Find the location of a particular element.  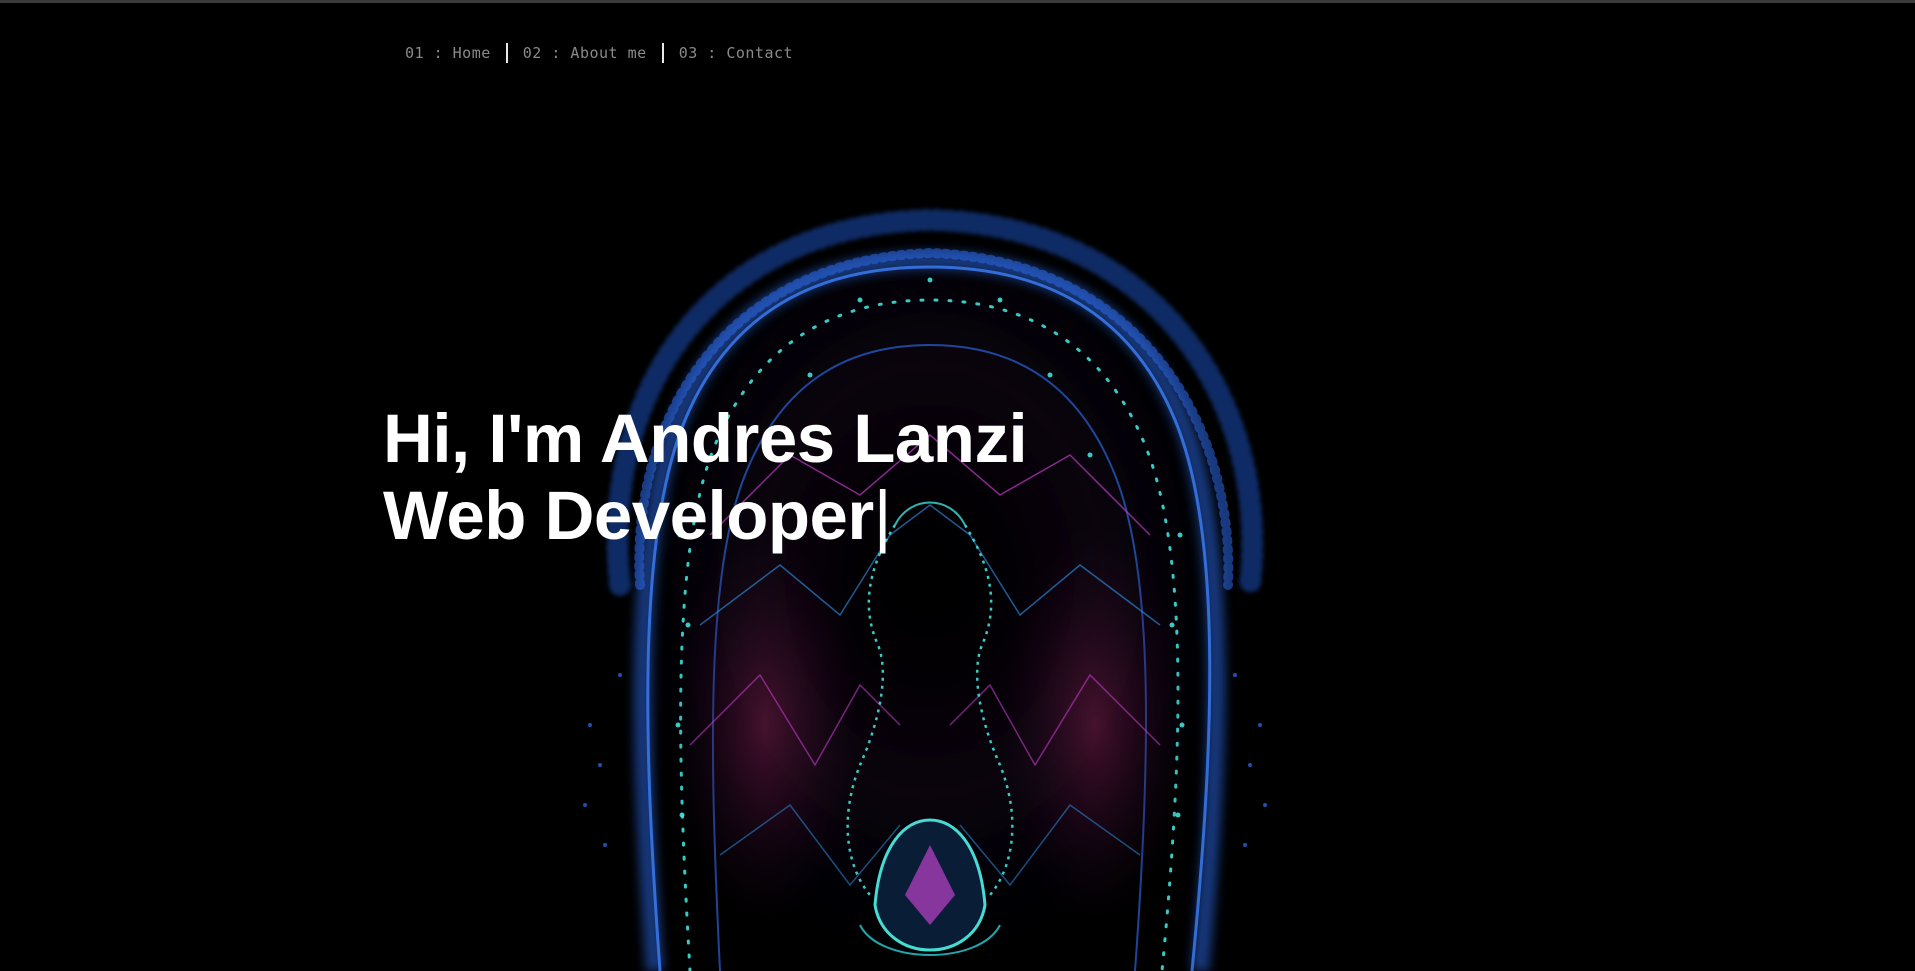

hero-role: Web Developer is located at coordinates (628, 515).